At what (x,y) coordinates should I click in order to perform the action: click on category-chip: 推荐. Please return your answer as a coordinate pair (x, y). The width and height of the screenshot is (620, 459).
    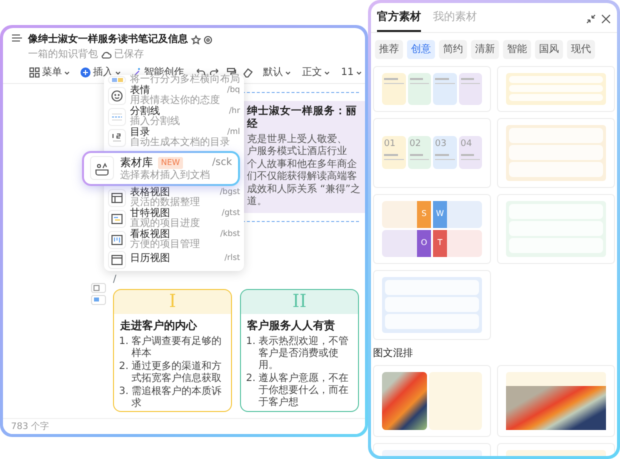
    Looking at the image, I should click on (389, 49).